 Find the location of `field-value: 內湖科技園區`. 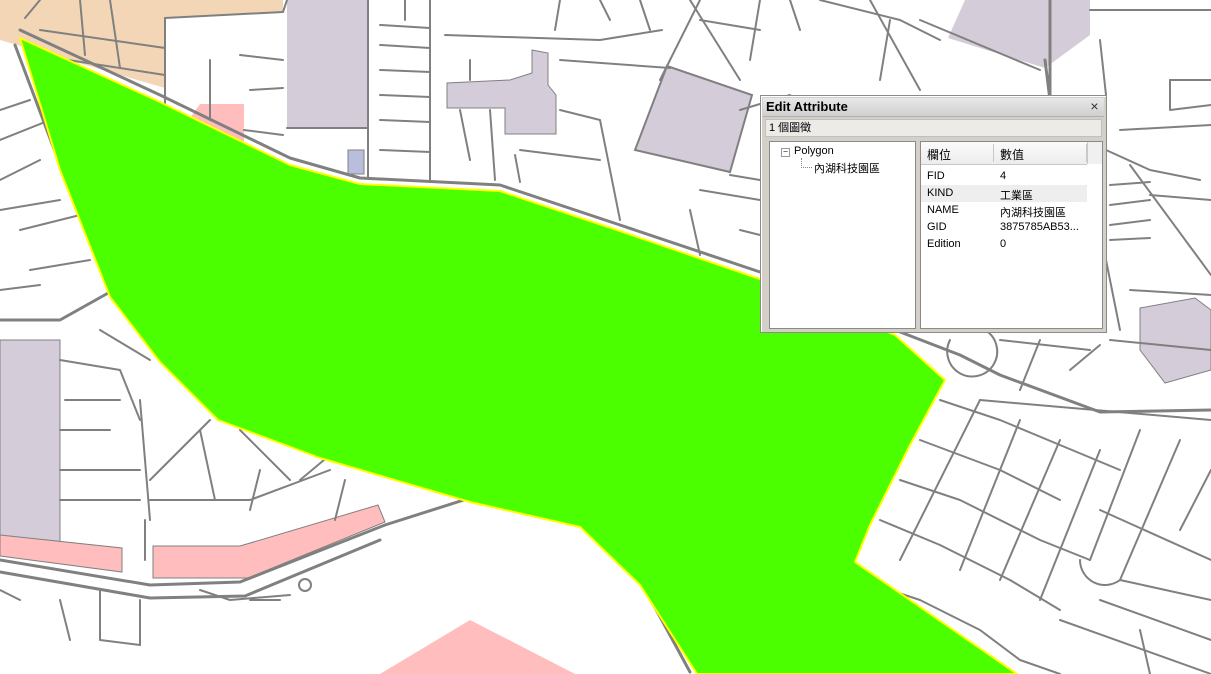

field-value: 內湖科技園區 is located at coordinates (1033, 212).